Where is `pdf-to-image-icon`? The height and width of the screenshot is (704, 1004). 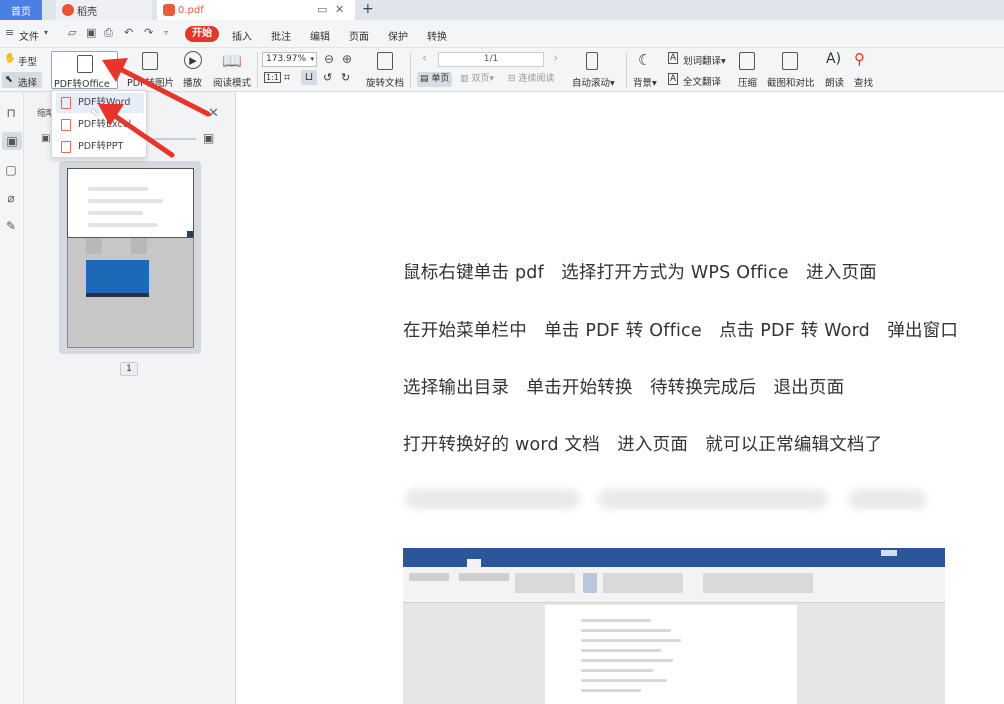
pdf-to-image-icon is located at coordinates (150, 61).